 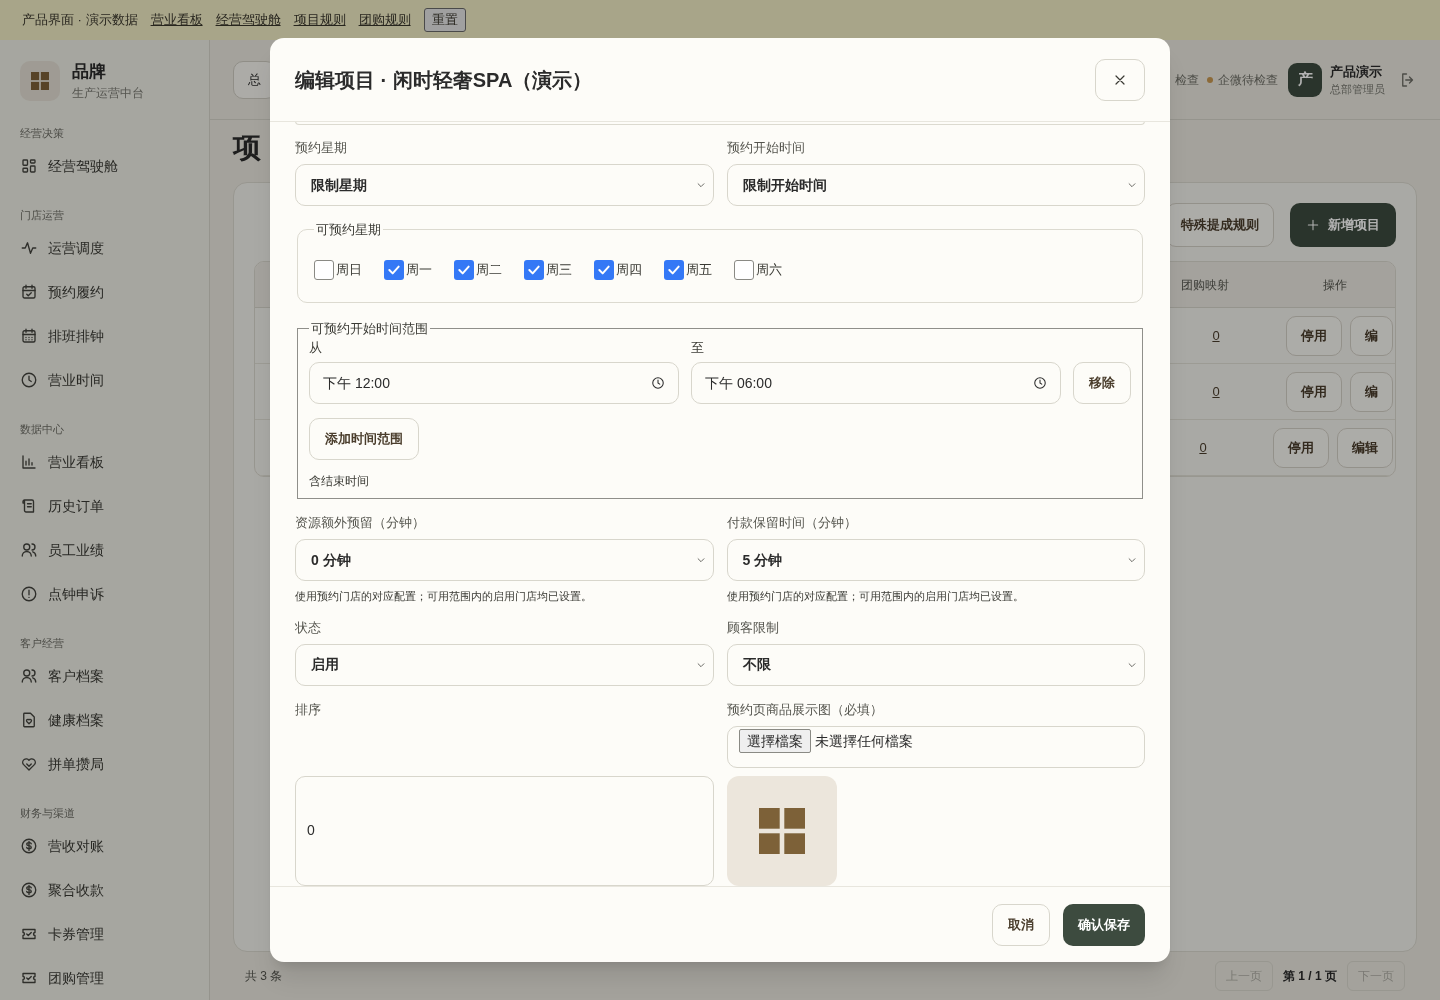 I want to click on sidebar-section-title: 经营决策, so click(x=42, y=133).